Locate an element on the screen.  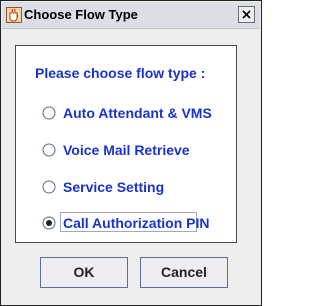
option-label: Service Setting is located at coordinates (114, 187).